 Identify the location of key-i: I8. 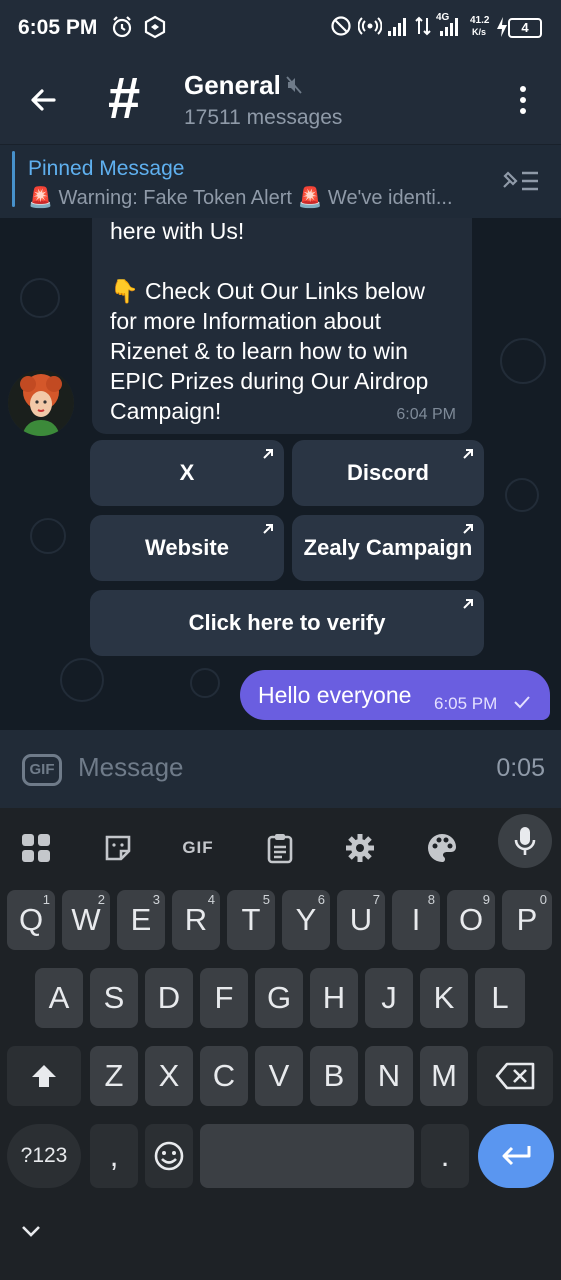
(416, 920).